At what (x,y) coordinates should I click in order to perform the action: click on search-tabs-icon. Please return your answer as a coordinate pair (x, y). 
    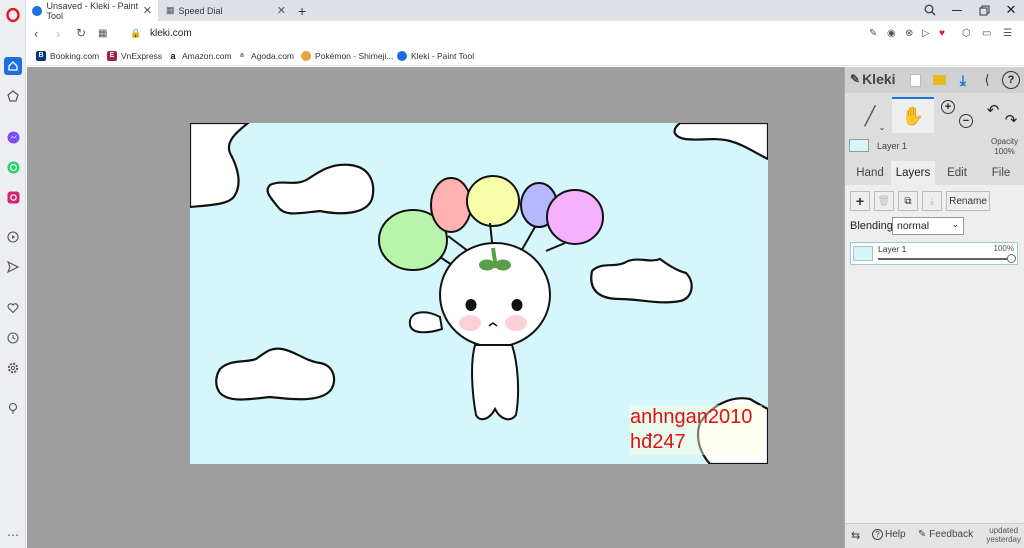
    Looking at the image, I should click on (930, 10).